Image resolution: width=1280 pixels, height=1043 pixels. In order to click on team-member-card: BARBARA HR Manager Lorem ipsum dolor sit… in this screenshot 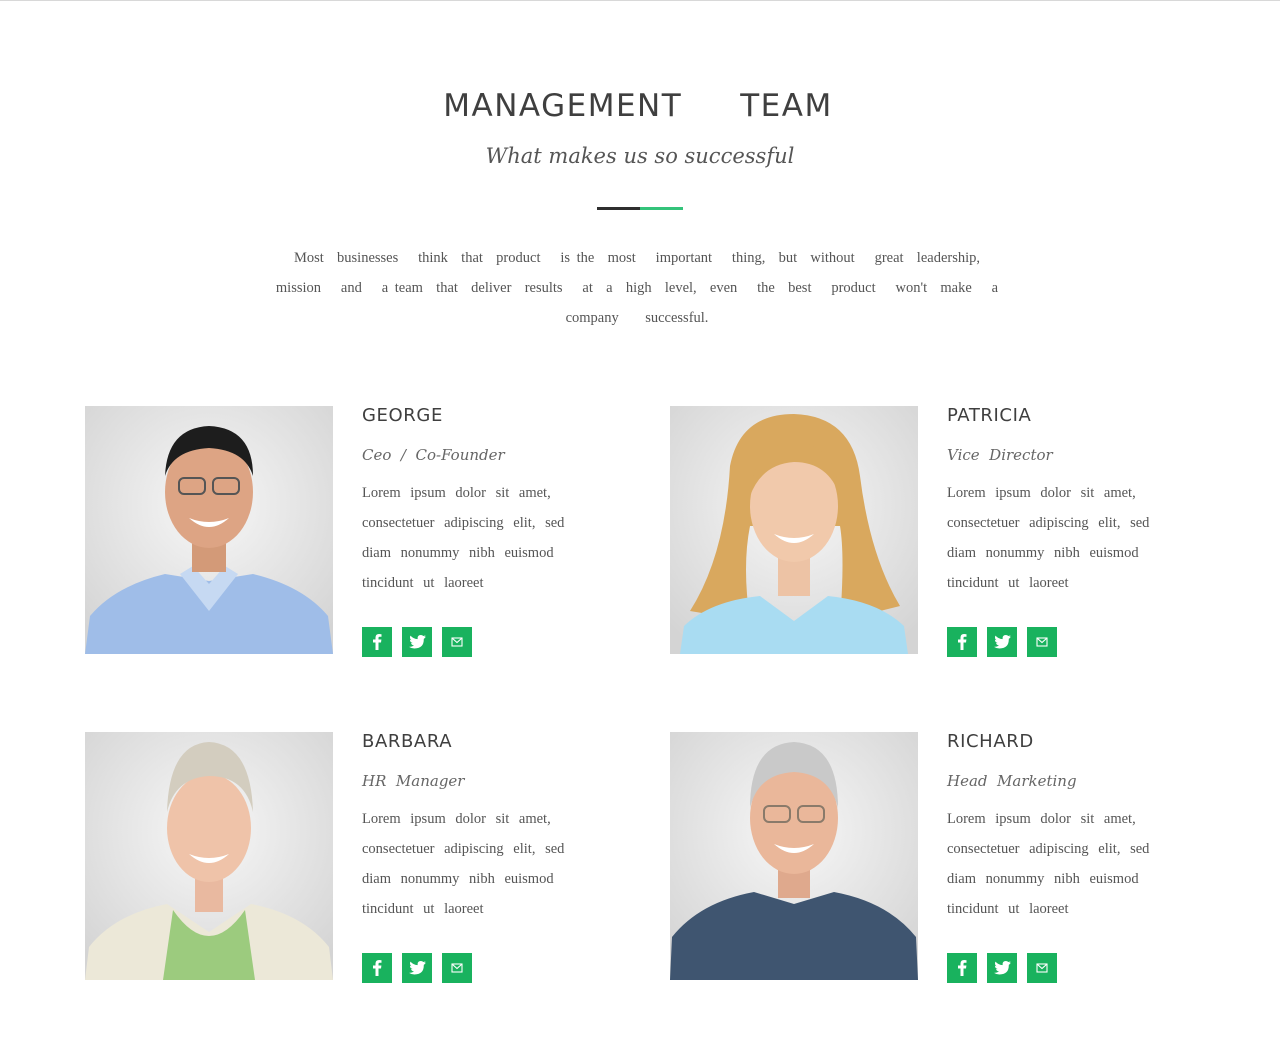, I will do `click(365, 857)`.